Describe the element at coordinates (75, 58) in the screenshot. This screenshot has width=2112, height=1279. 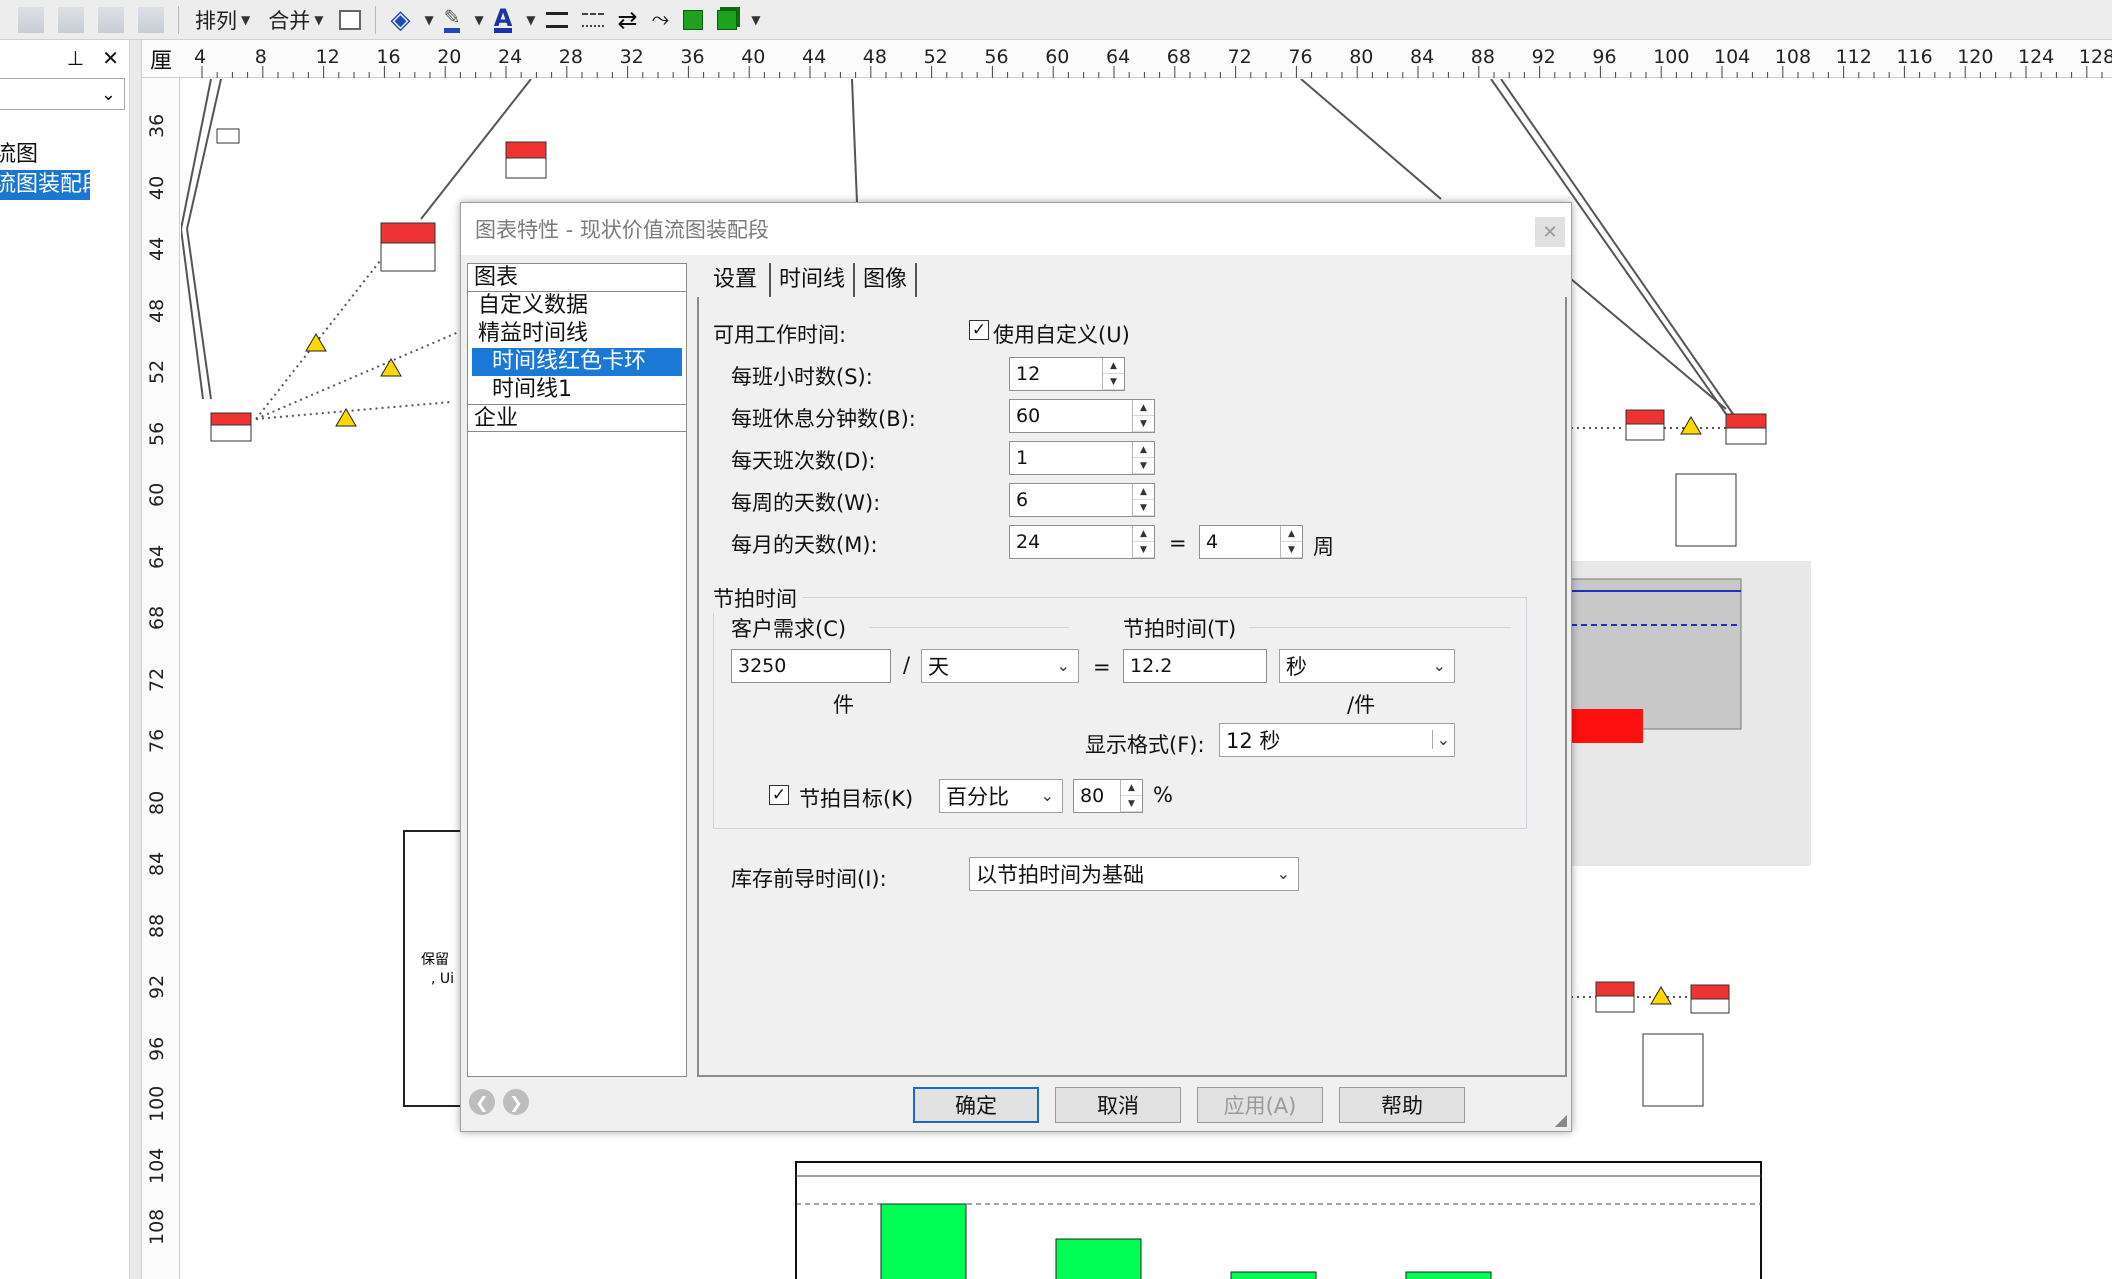
I see `pin-icon: ⊥` at that location.